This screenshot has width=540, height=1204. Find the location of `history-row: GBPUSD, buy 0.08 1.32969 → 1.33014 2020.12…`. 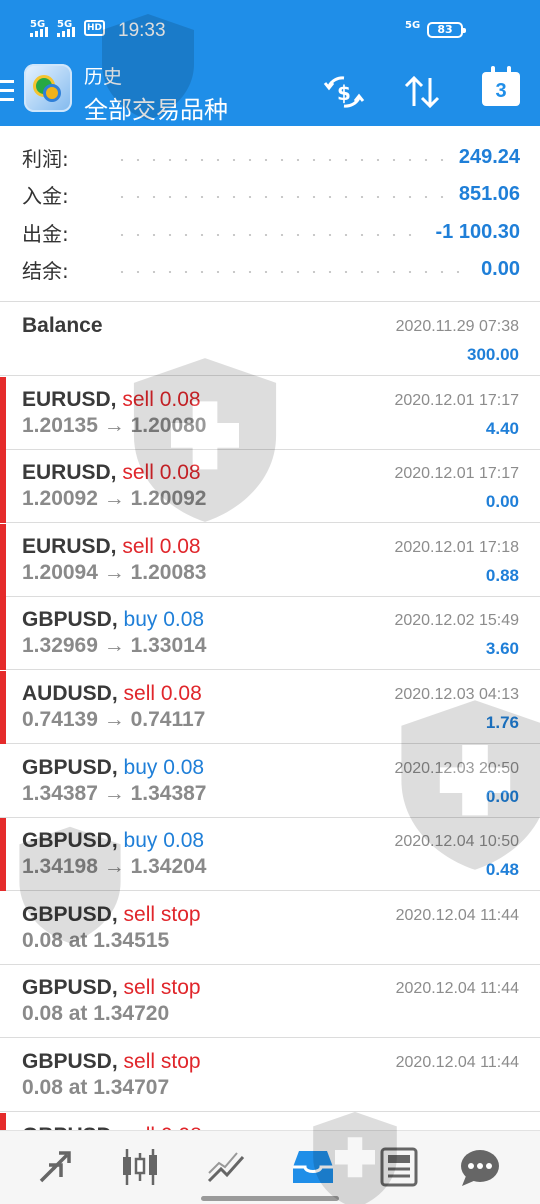

history-row: GBPUSD, buy 0.08 1.32969 → 1.33014 2020.12… is located at coordinates (270, 633).